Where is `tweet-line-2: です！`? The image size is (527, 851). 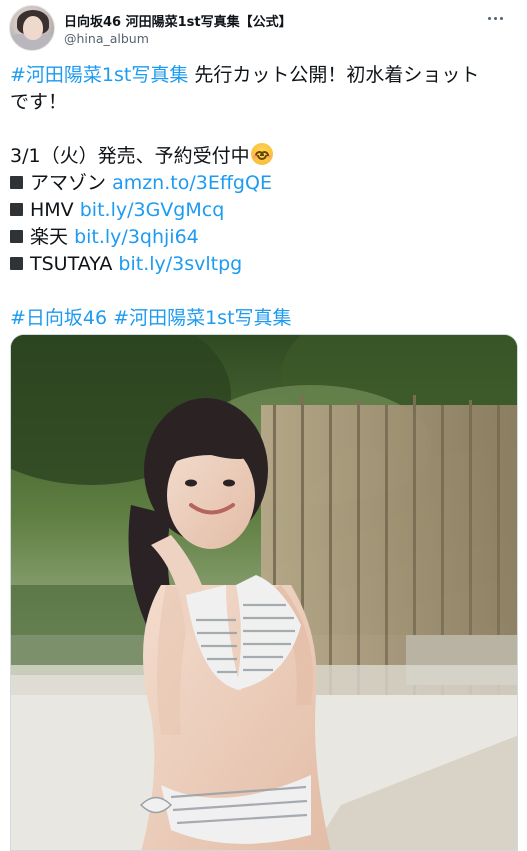 tweet-line-2: です！ is located at coordinates (39, 102).